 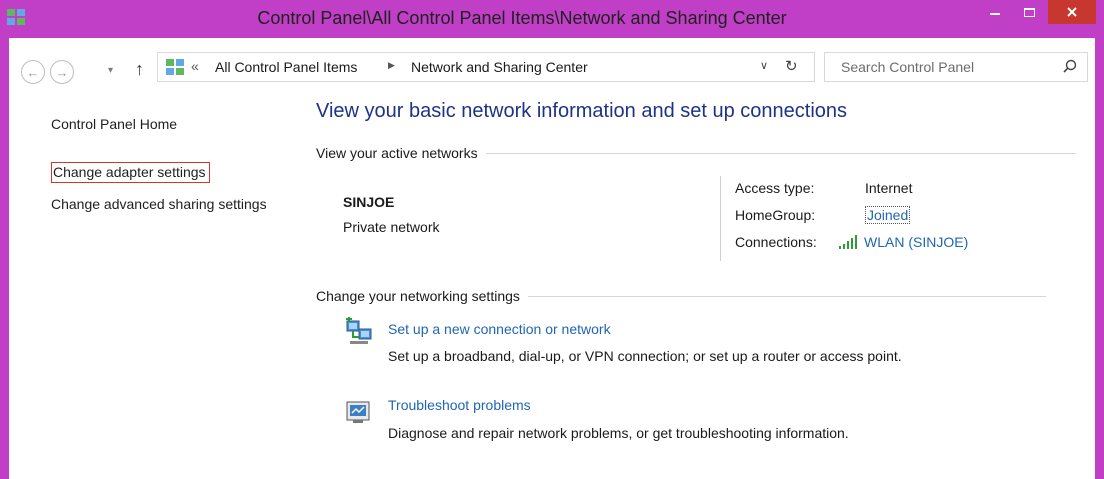 What do you see at coordinates (114, 124) in the screenshot?
I see `sidebar-item-control-panel-home: Control Panel Home` at bounding box center [114, 124].